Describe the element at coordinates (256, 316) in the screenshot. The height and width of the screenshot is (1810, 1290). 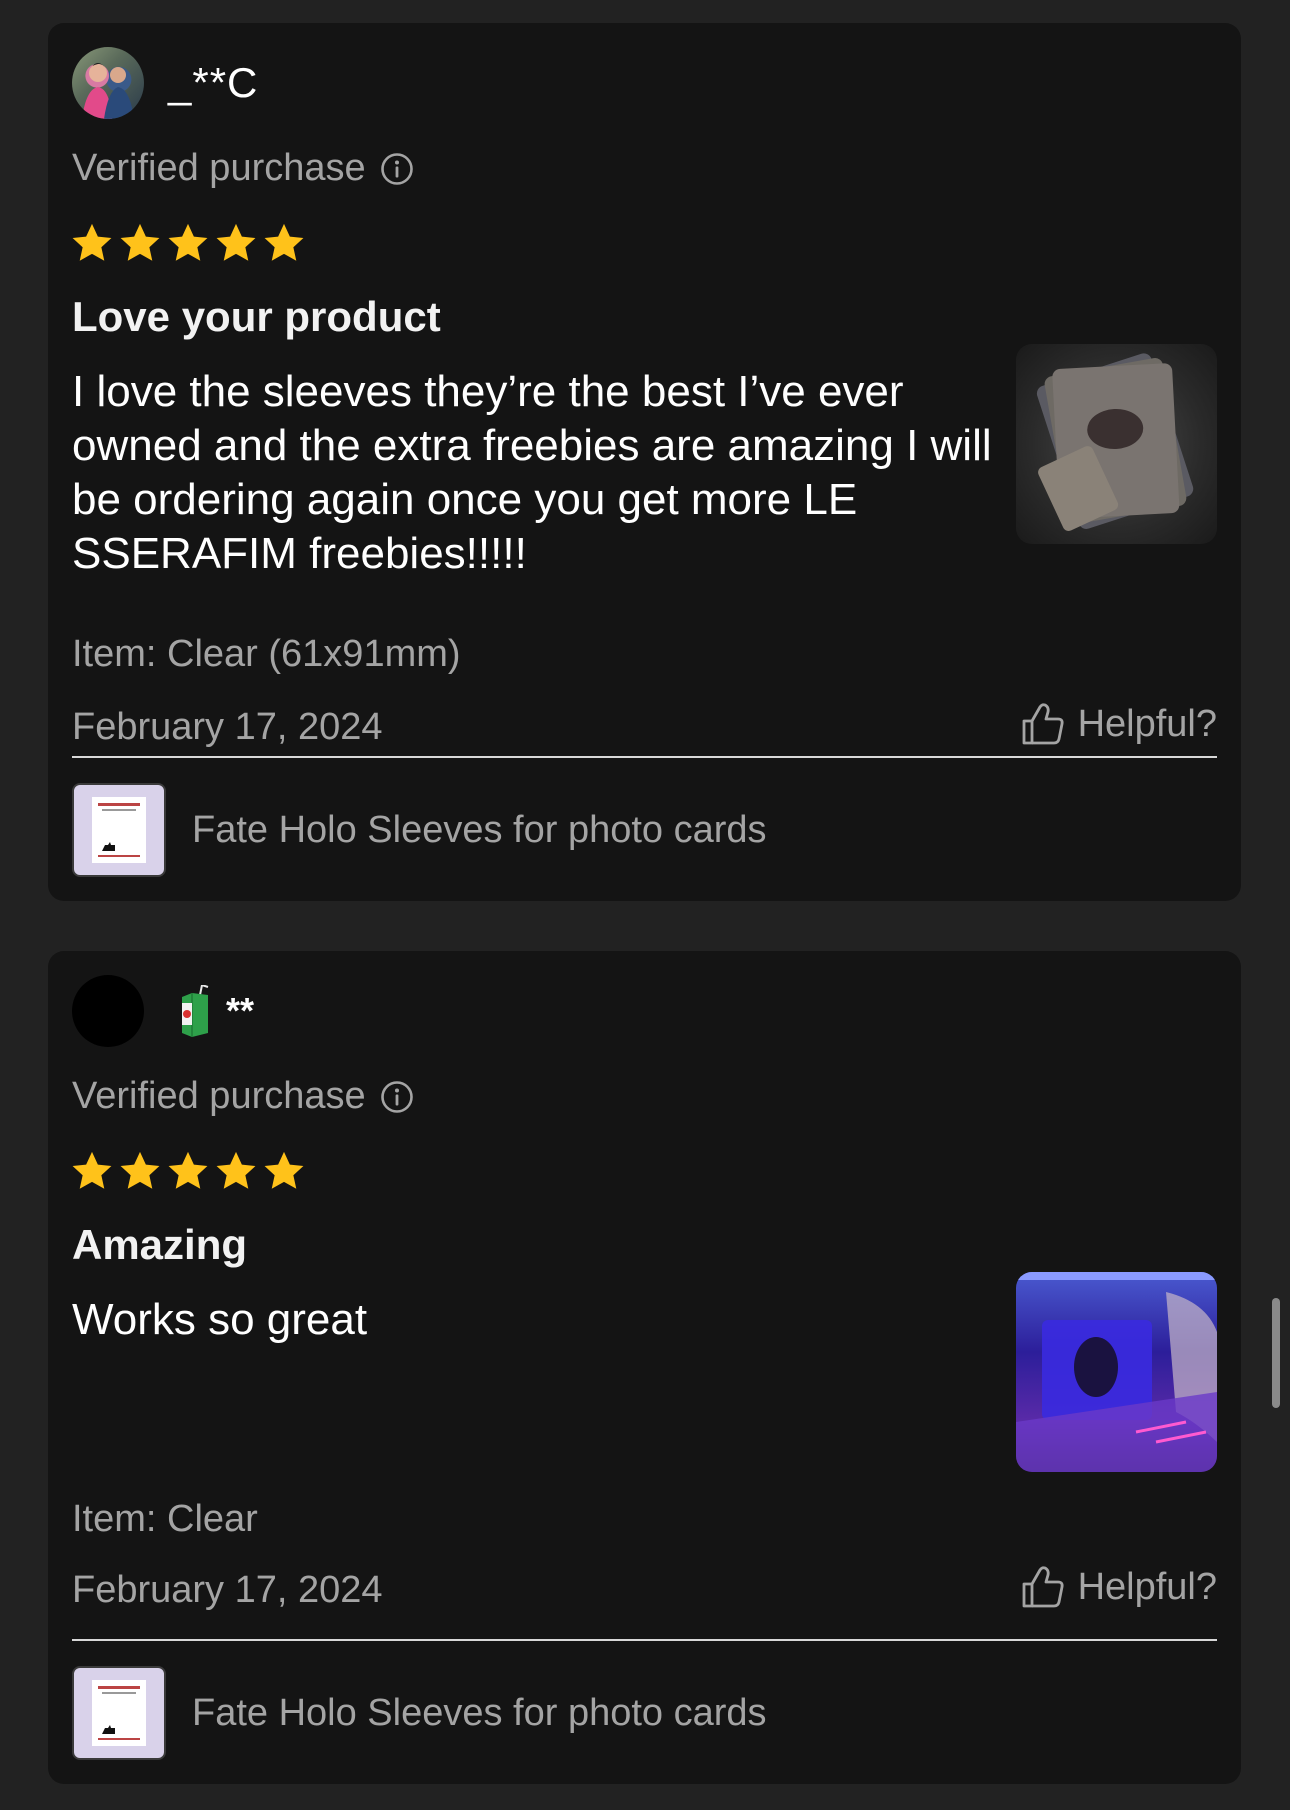
I see `review-title: Love your product` at that location.